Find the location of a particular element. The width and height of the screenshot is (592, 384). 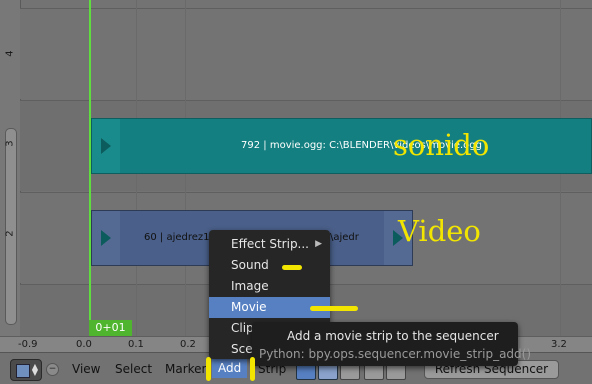

ruler-tick: 0.2 is located at coordinates (188, 344).